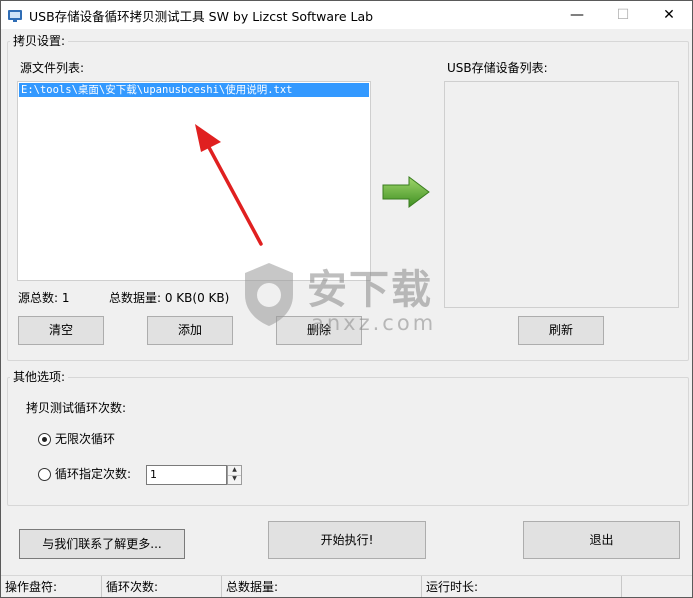  What do you see at coordinates (194, 90) in the screenshot?
I see `list-item: E:\tools\桌面\安下载\upanusbceshi\使用说明.txt` at bounding box center [194, 90].